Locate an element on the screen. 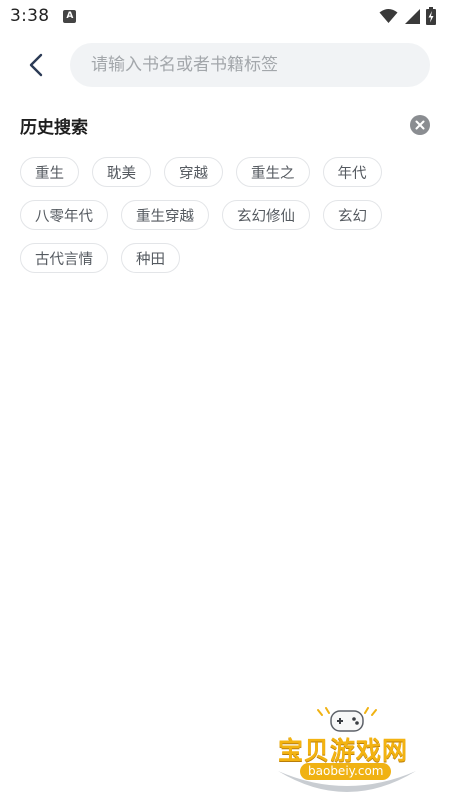 This screenshot has height=800, width=450. history-tag-row: 古代言情 种田 is located at coordinates (106, 258).